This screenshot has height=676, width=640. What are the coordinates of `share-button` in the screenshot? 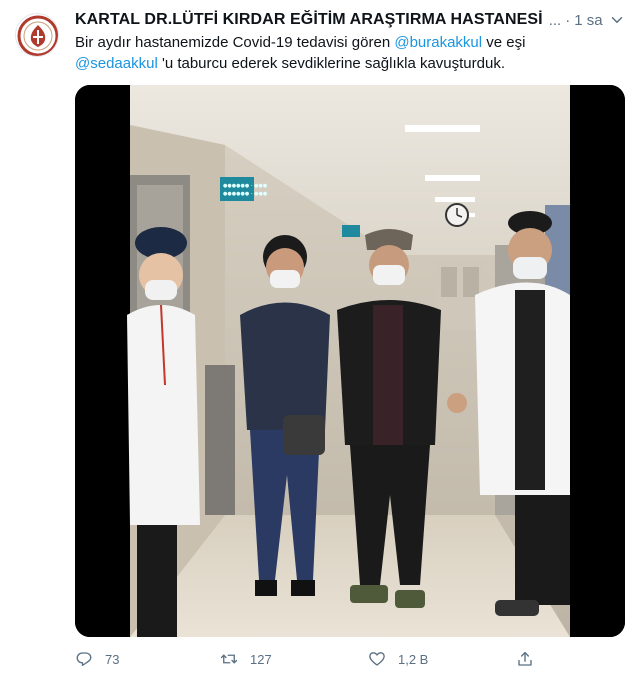 It's located at (531, 659).